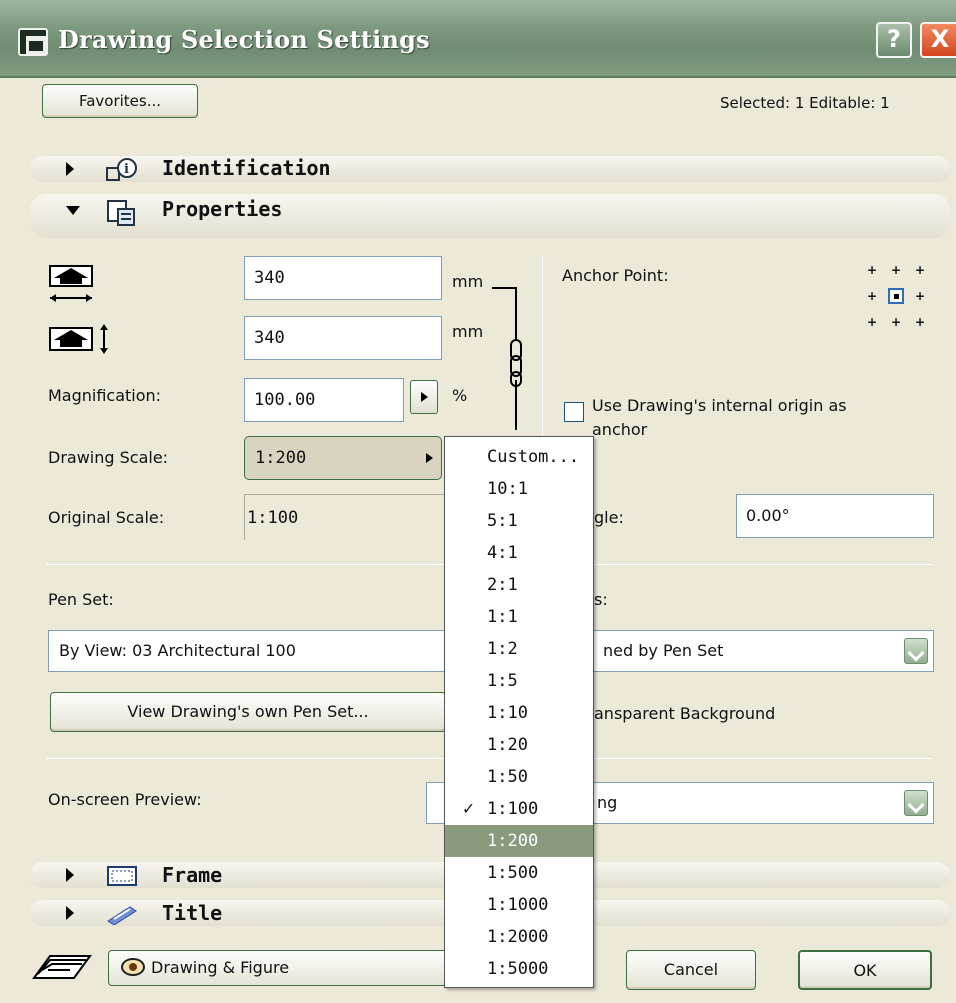 Image resolution: width=956 pixels, height=1003 pixels. Describe the element at coordinates (502, 521) in the screenshot. I see `scale-option-label: 5:1` at that location.